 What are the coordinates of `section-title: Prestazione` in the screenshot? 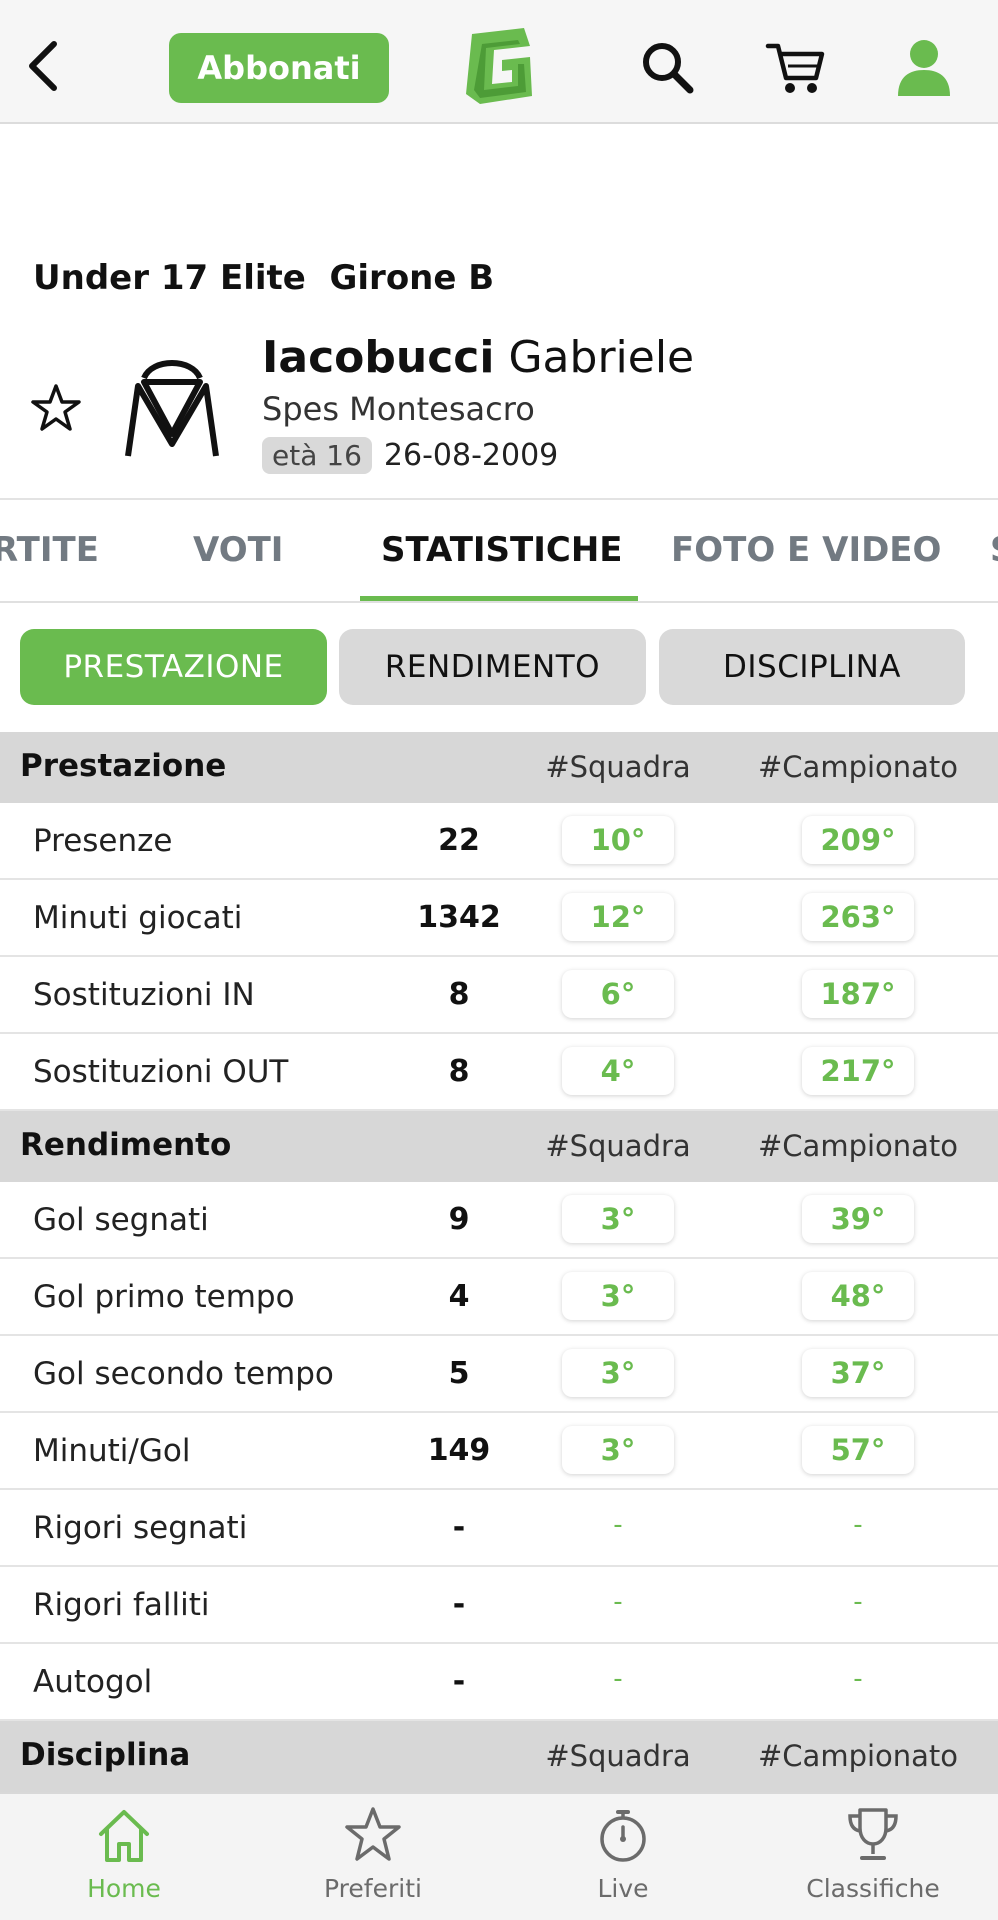 It's located at (123, 766).